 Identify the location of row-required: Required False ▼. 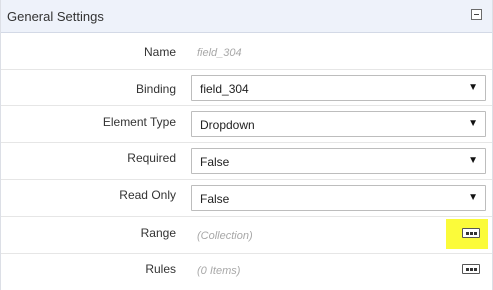
(246, 161).